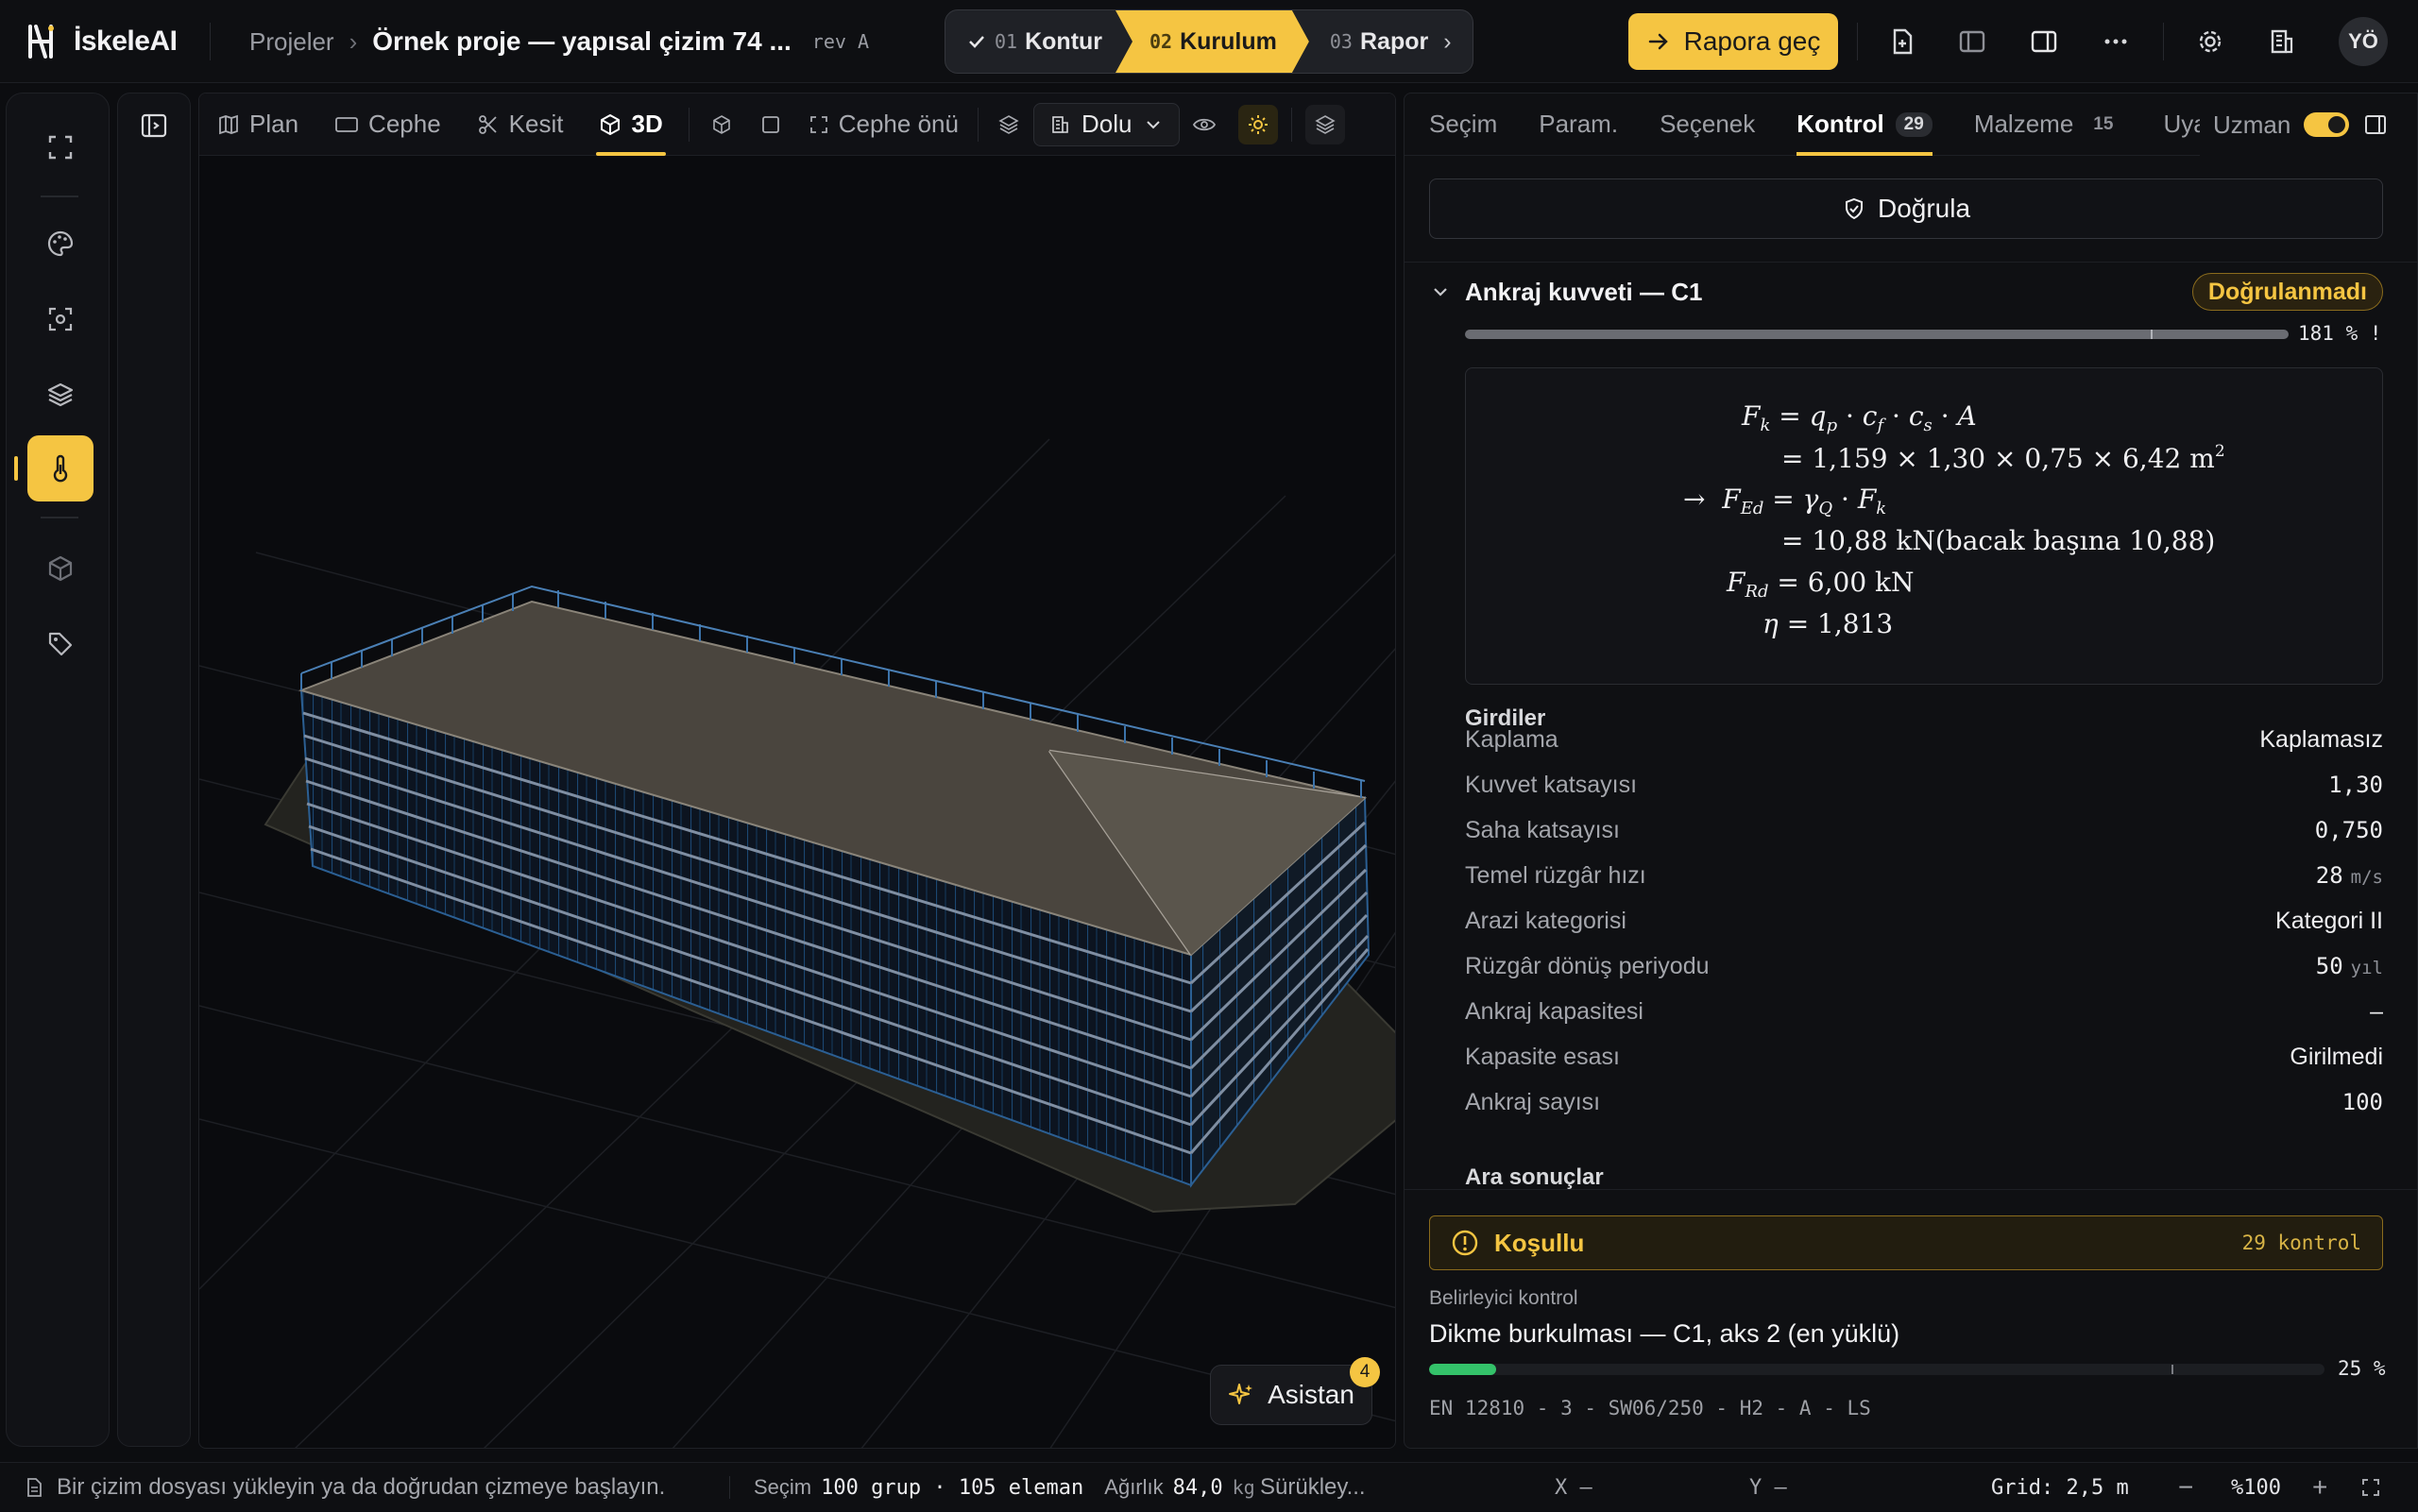 The image size is (2418, 1512). Describe the element at coordinates (1840, 124) in the screenshot. I see `tab-label: Kontrol` at that location.